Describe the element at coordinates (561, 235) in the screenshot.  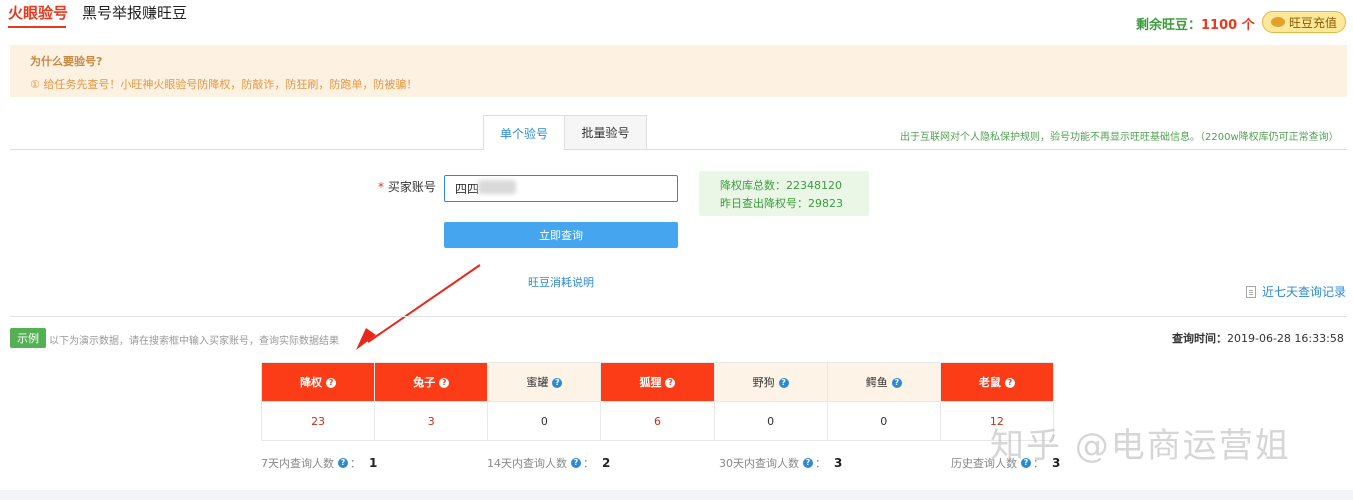
I see `query-button: 立即查询` at that location.